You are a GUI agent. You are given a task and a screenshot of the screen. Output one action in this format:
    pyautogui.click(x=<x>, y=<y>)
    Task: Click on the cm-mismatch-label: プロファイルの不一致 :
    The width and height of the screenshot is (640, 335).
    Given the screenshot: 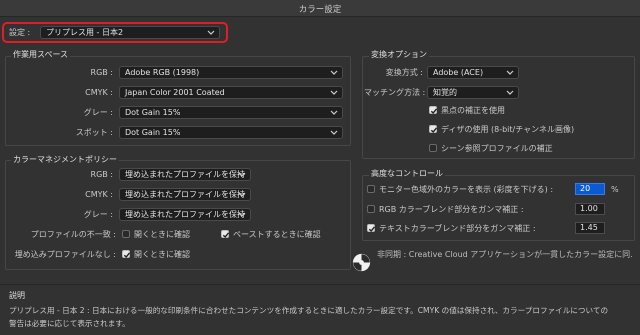 What is the action you would take?
    pyautogui.click(x=73, y=234)
    